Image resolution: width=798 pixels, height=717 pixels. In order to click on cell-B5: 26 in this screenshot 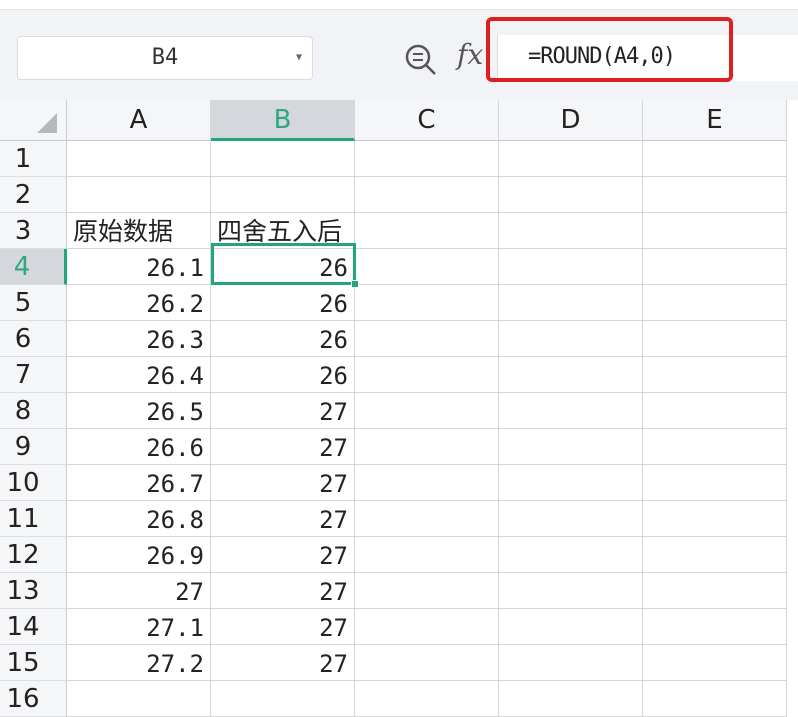, I will do `click(283, 303)`.